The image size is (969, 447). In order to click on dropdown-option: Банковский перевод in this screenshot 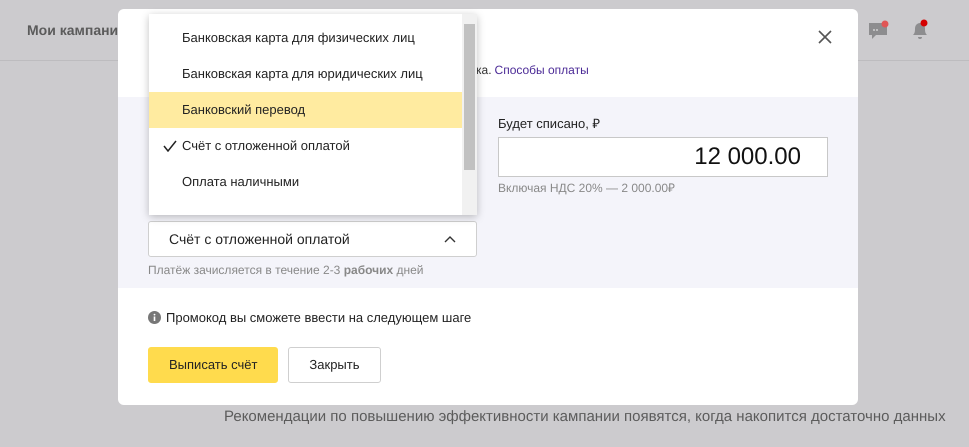, I will do `click(305, 110)`.